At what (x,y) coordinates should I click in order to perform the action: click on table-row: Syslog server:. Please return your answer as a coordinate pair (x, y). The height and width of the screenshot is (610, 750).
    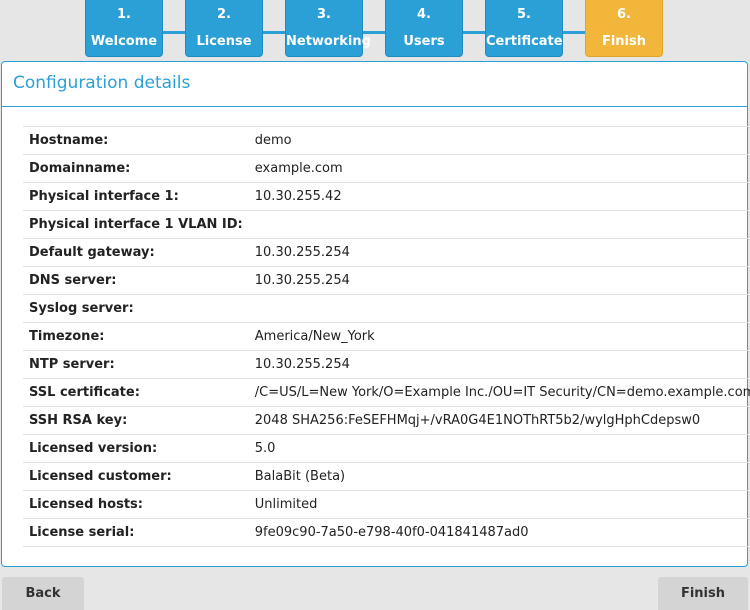
    Looking at the image, I should click on (386, 308).